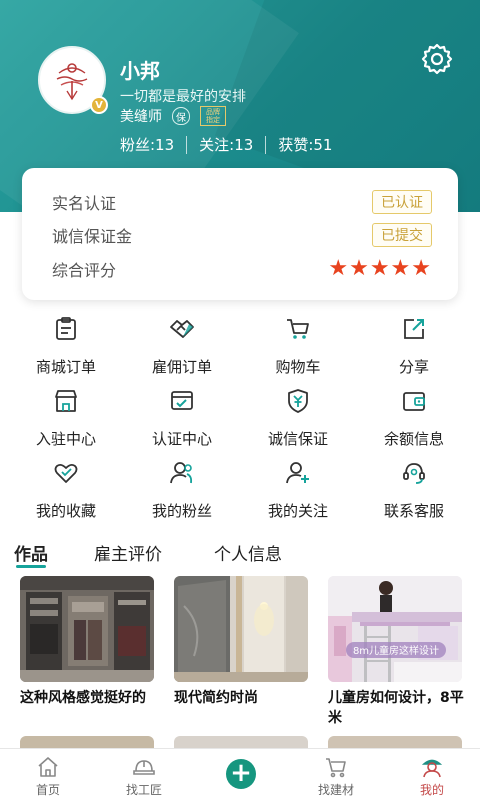  Describe the element at coordinates (414, 420) in the screenshot. I see `menu-balance: 余额信息` at that location.